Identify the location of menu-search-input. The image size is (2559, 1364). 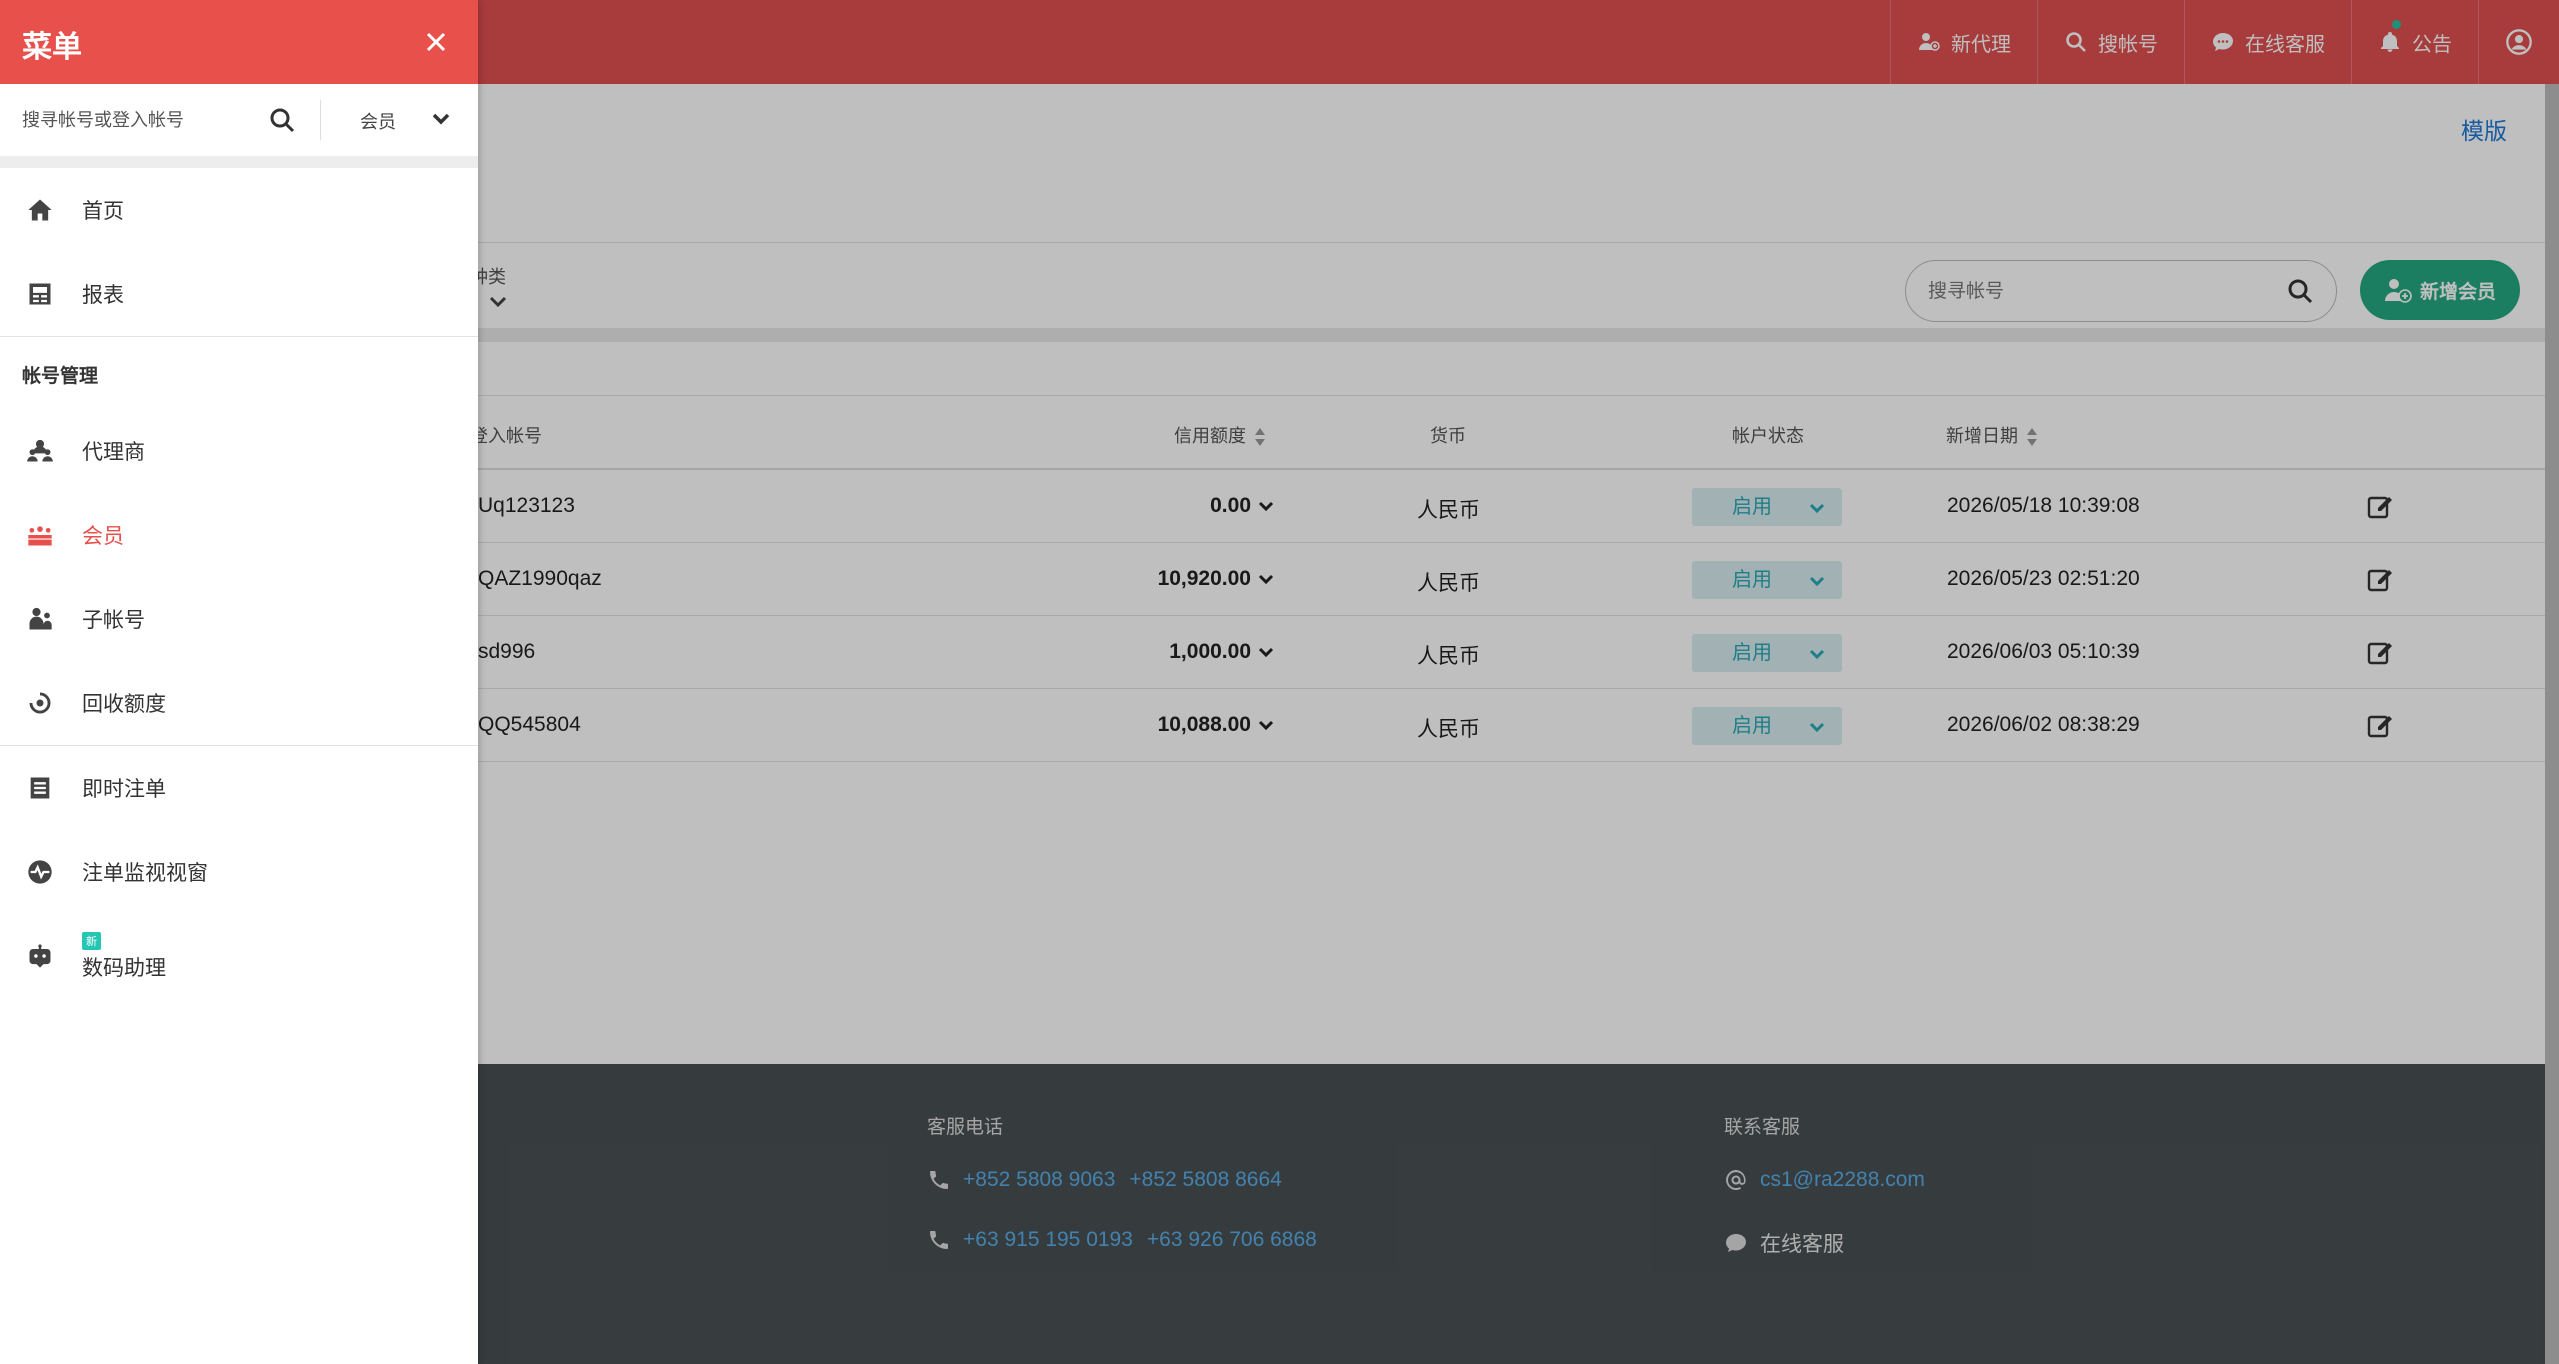
(137, 120).